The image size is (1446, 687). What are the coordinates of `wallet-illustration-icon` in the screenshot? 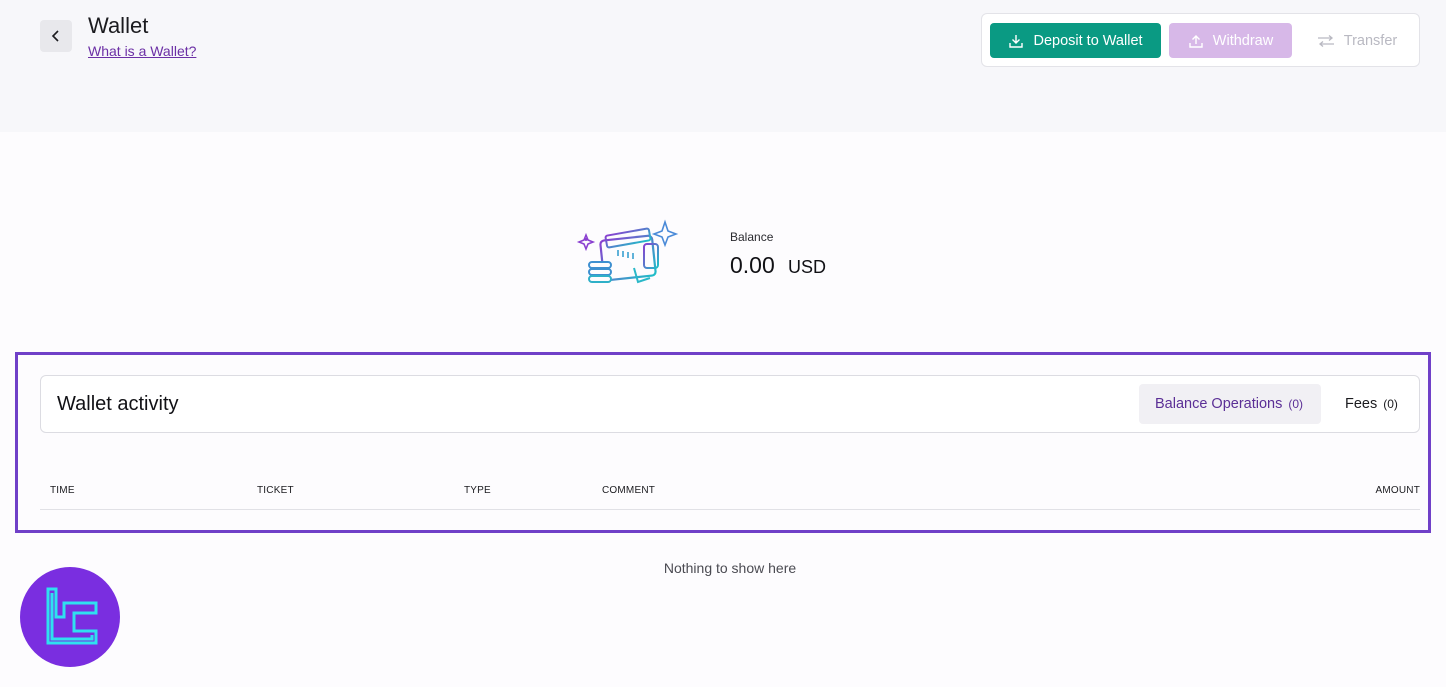 It's located at (627, 251).